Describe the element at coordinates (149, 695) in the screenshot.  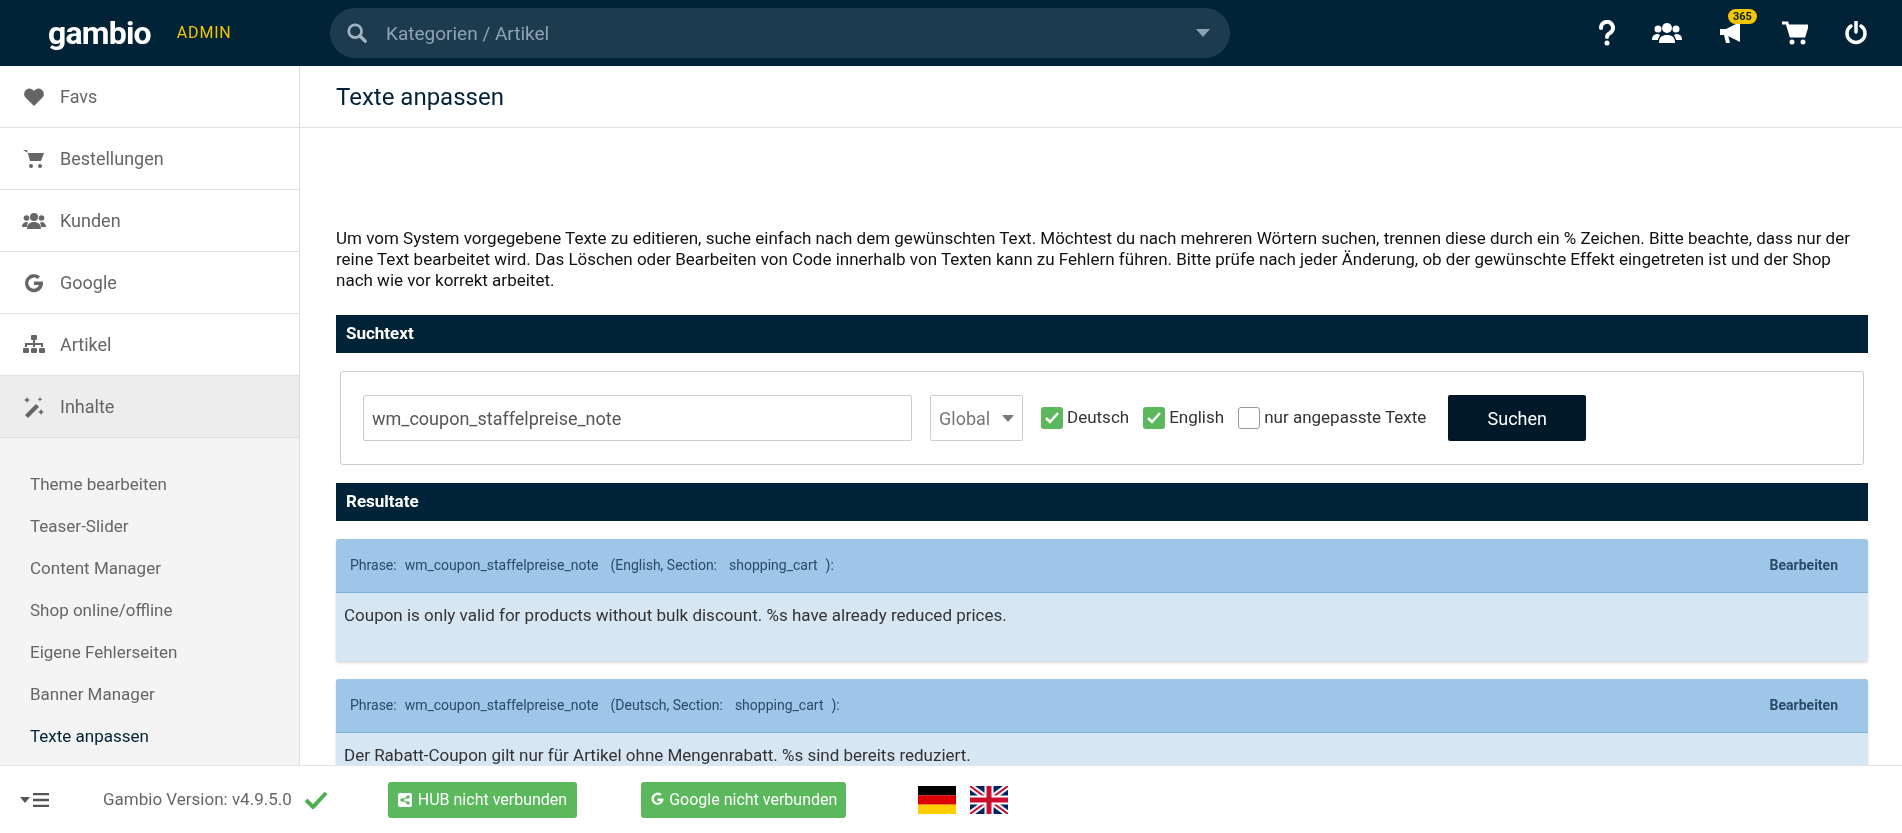
I see `submenu-item: Banner Manager` at that location.